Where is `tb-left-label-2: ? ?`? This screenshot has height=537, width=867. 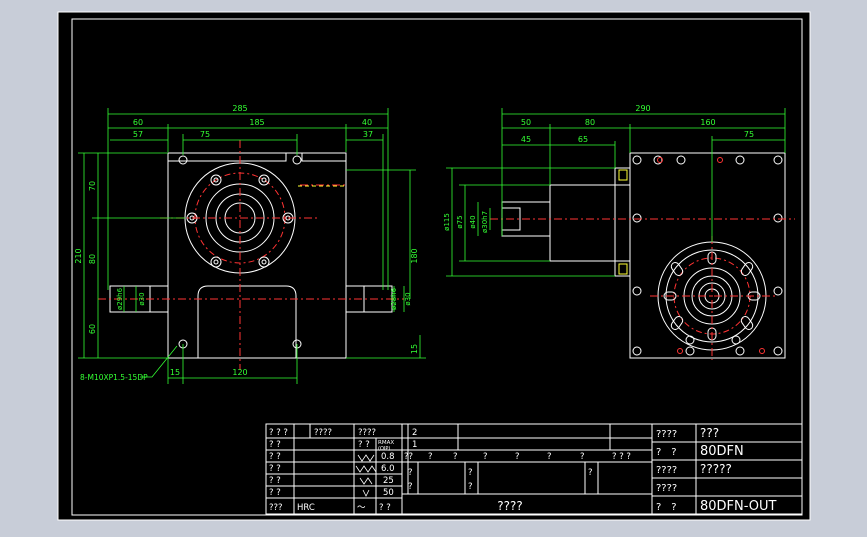 tb-left-label-2: ? ? is located at coordinates (275, 457).